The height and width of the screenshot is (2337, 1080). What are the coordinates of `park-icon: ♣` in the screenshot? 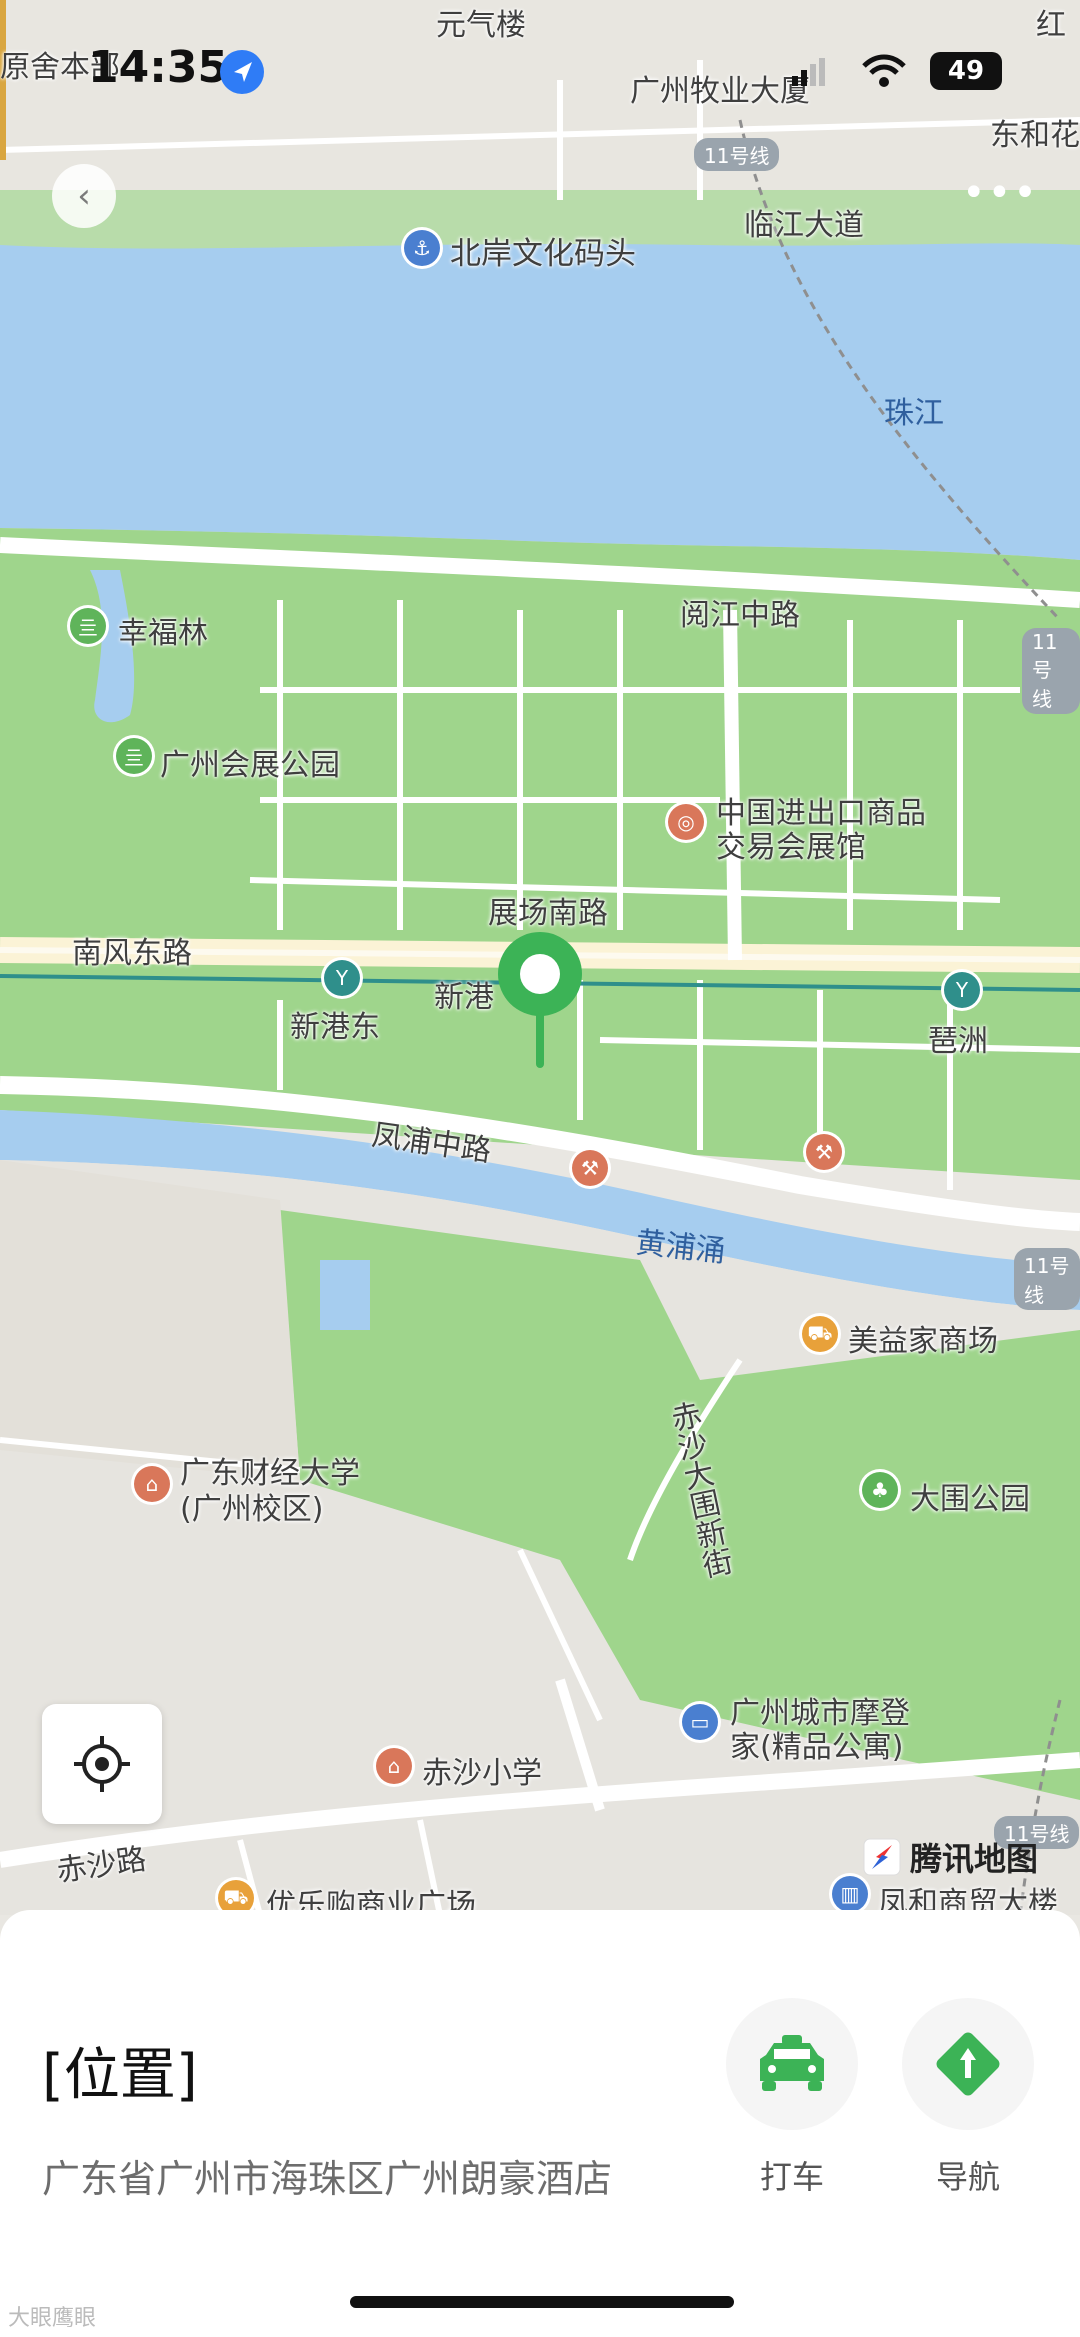 It's located at (880, 1490).